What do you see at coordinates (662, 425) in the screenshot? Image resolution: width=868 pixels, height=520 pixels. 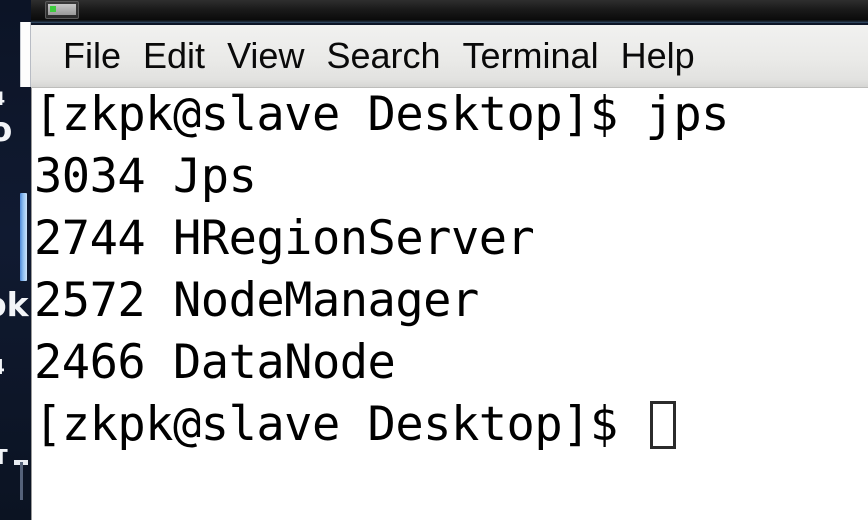 I see `terminal-cursor` at bounding box center [662, 425].